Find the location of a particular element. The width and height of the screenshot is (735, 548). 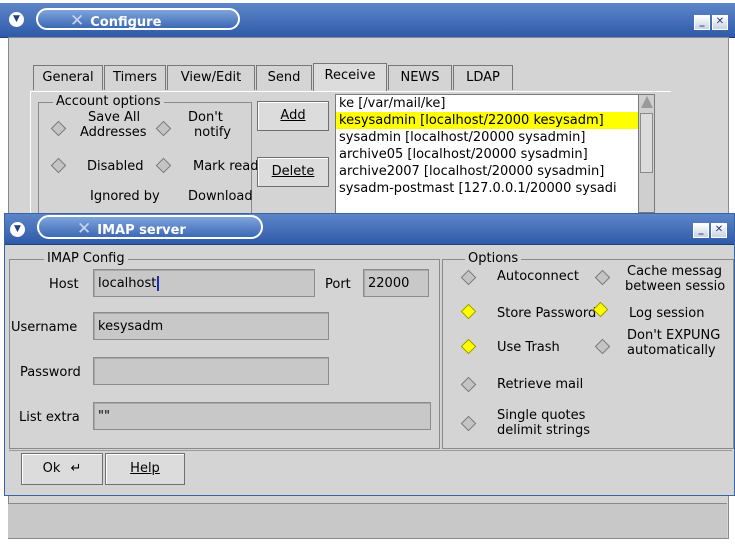

host-input: localhost is located at coordinates (204, 283).